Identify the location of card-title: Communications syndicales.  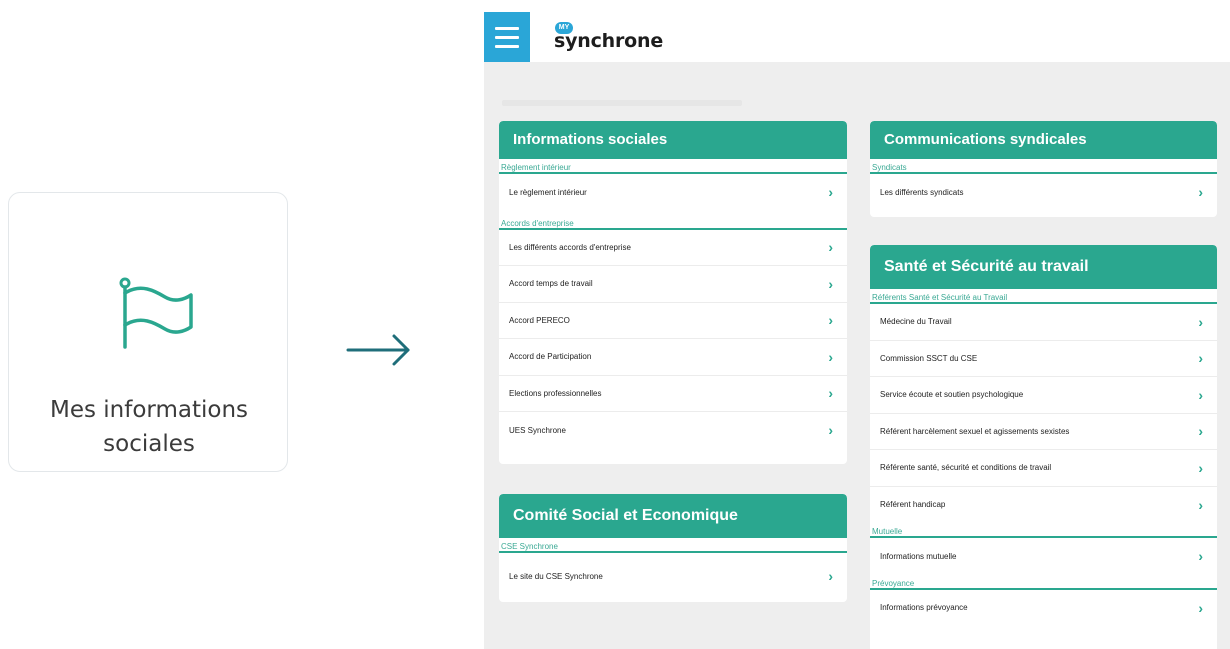
(1043, 140).